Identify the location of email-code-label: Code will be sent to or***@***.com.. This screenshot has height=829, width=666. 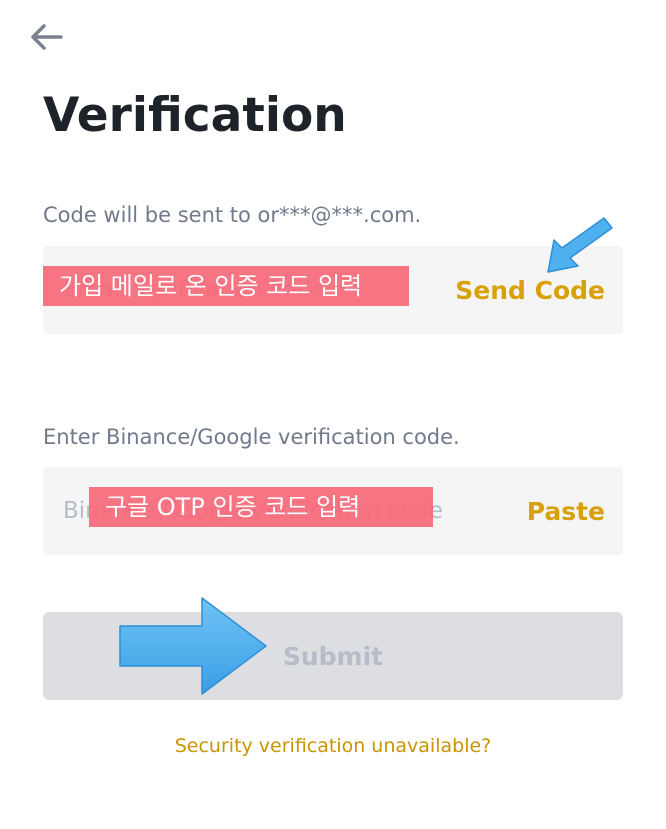
(232, 215).